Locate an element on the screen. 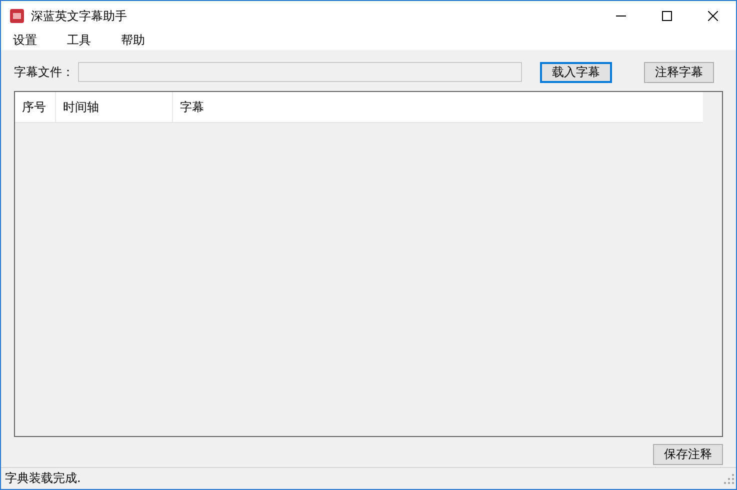 This screenshot has height=490, width=737. column-header: 时间轴 is located at coordinates (114, 107).